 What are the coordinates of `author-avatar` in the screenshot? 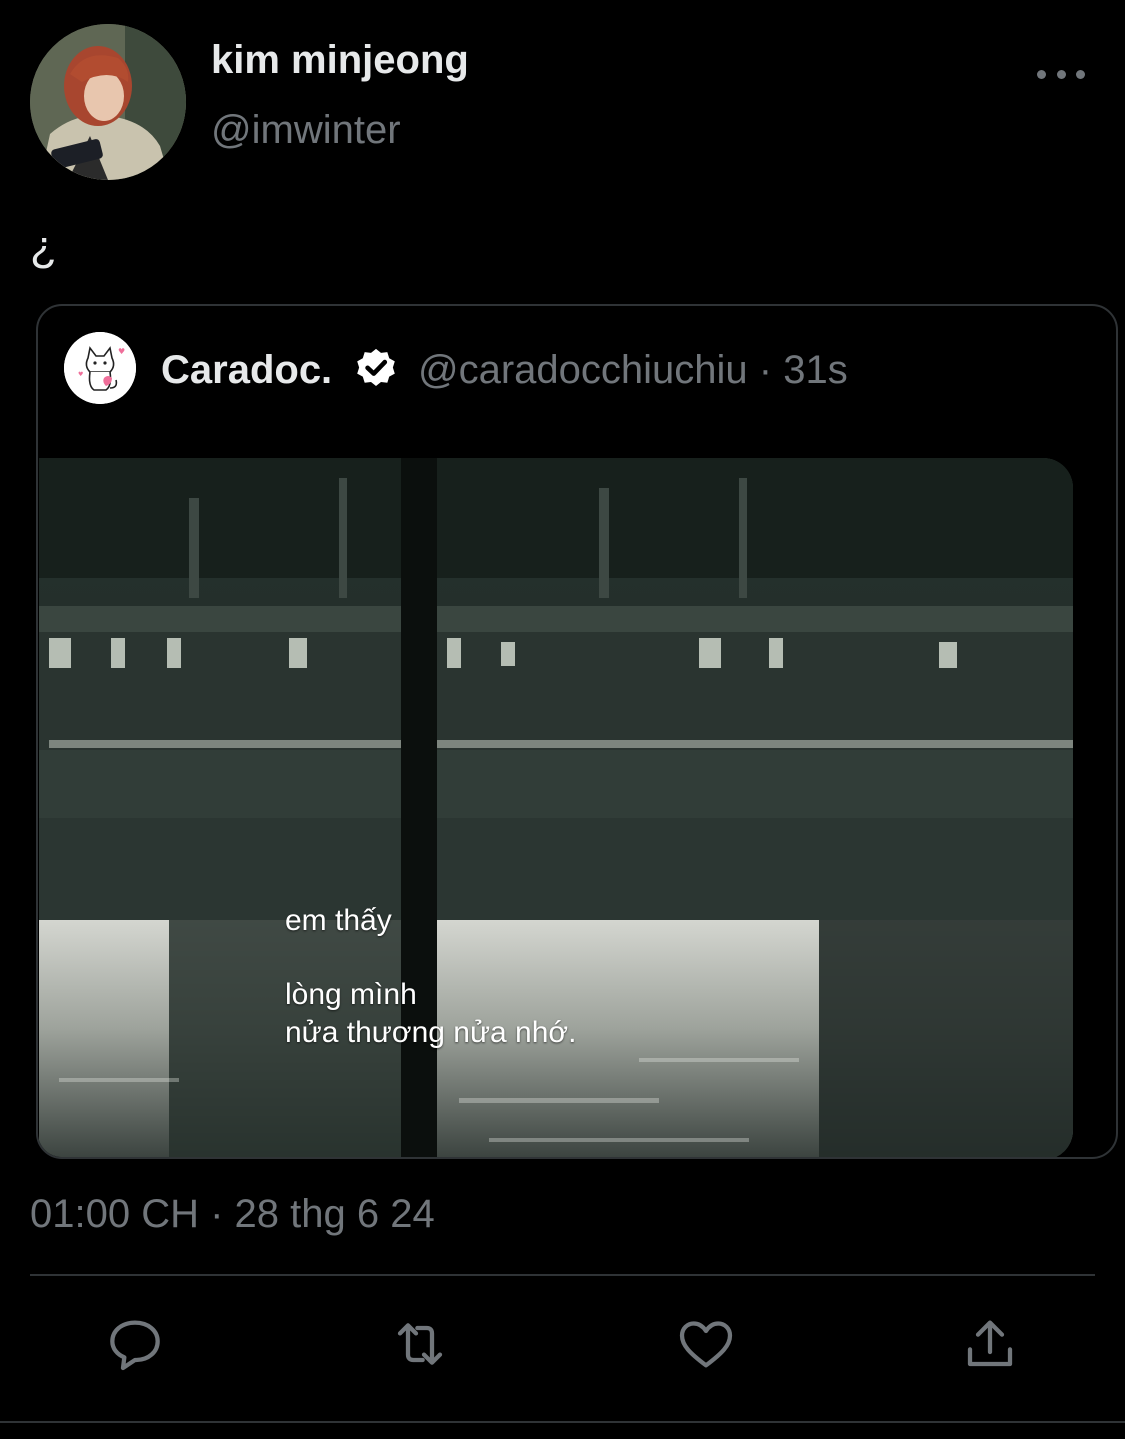 It's located at (108, 102).